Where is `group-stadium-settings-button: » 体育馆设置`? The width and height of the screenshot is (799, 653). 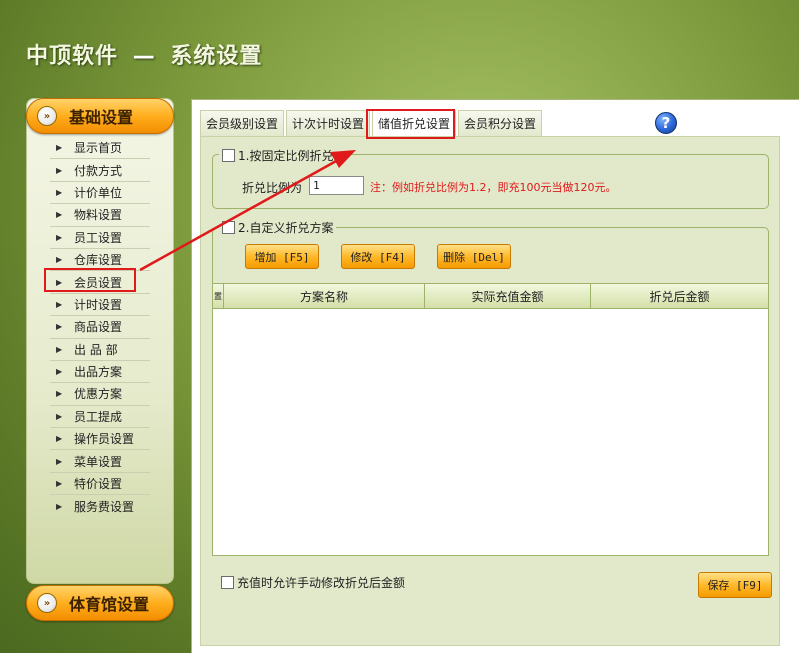 group-stadium-settings-button: » 体育馆设置 is located at coordinates (100, 603).